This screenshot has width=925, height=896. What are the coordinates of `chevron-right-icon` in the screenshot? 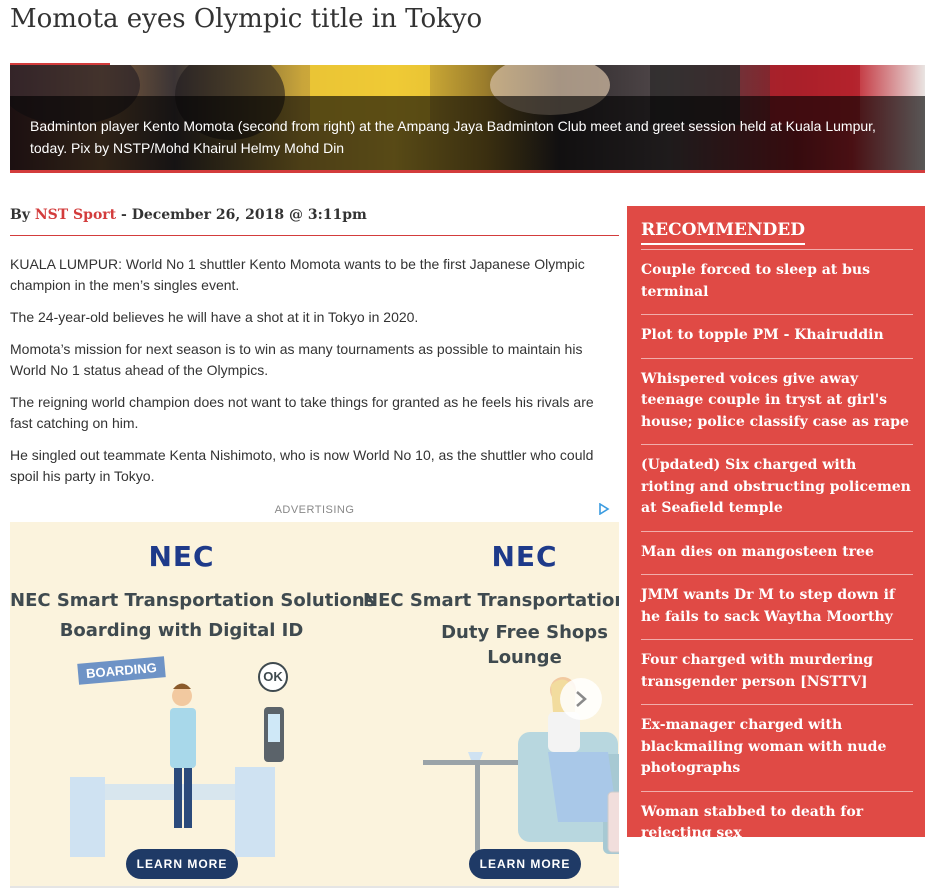 It's located at (581, 699).